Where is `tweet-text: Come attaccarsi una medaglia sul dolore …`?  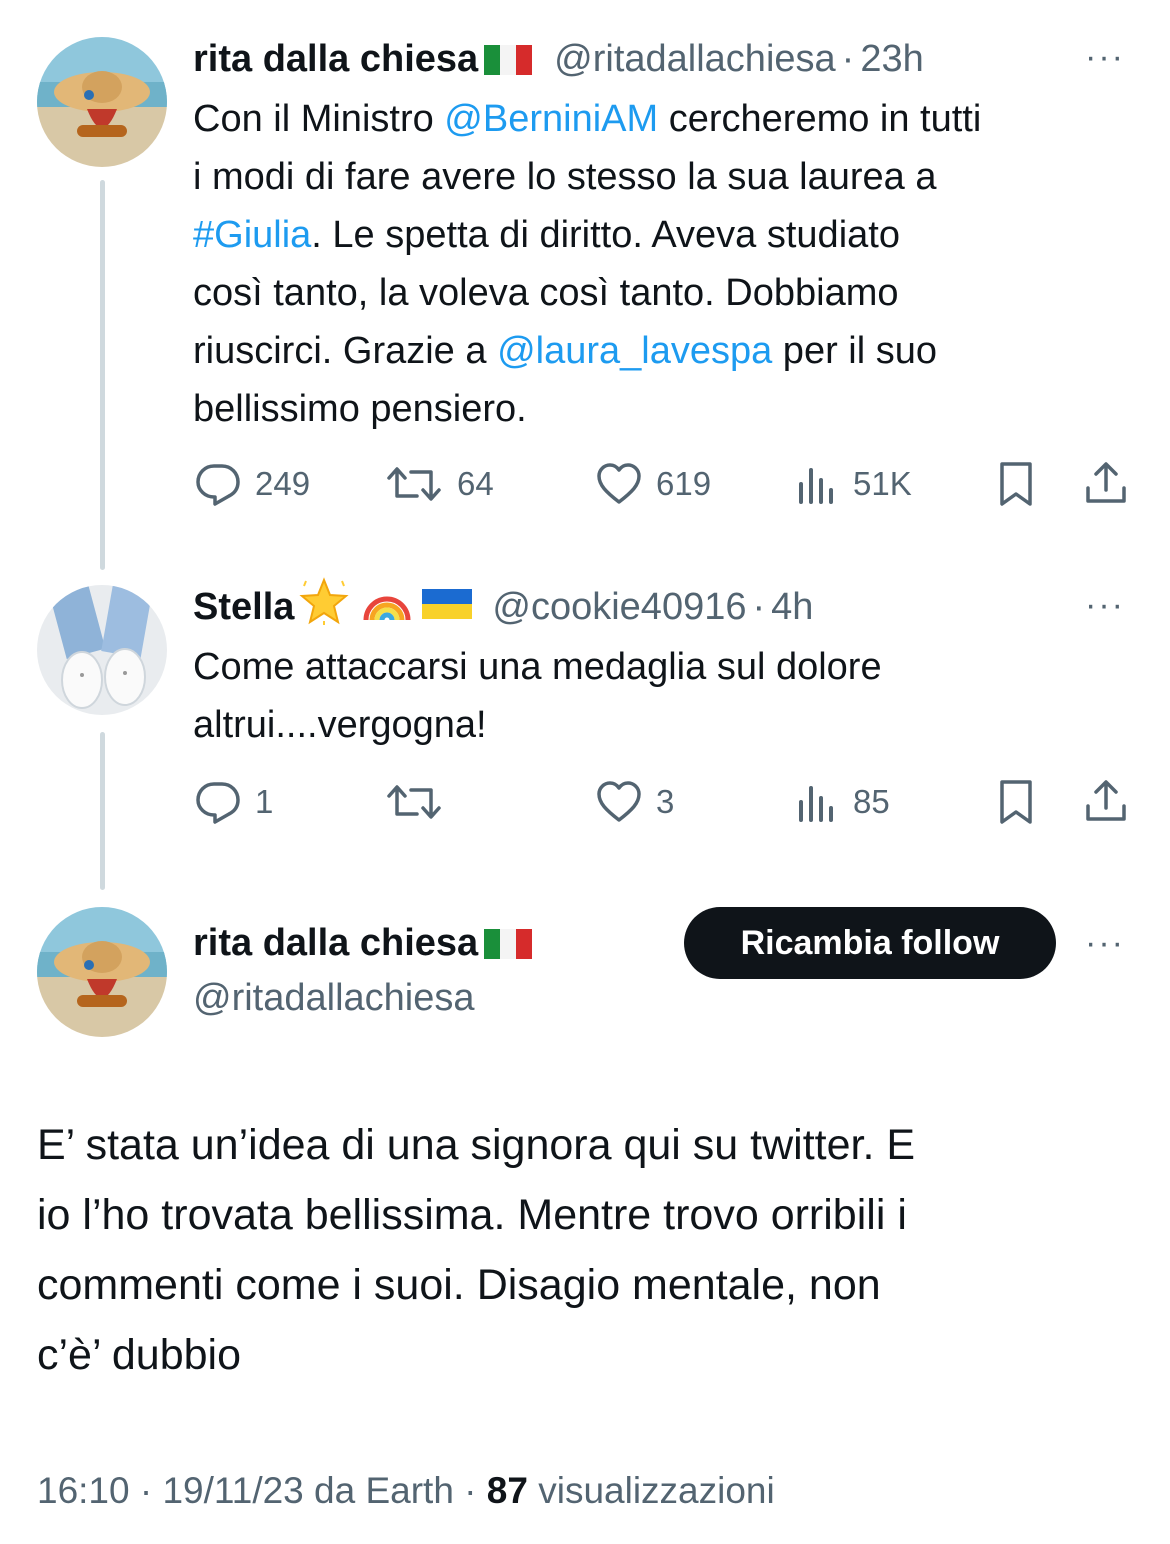
tweet-text: Come attaccarsi una medaglia sul dolore … is located at coordinates (537, 696).